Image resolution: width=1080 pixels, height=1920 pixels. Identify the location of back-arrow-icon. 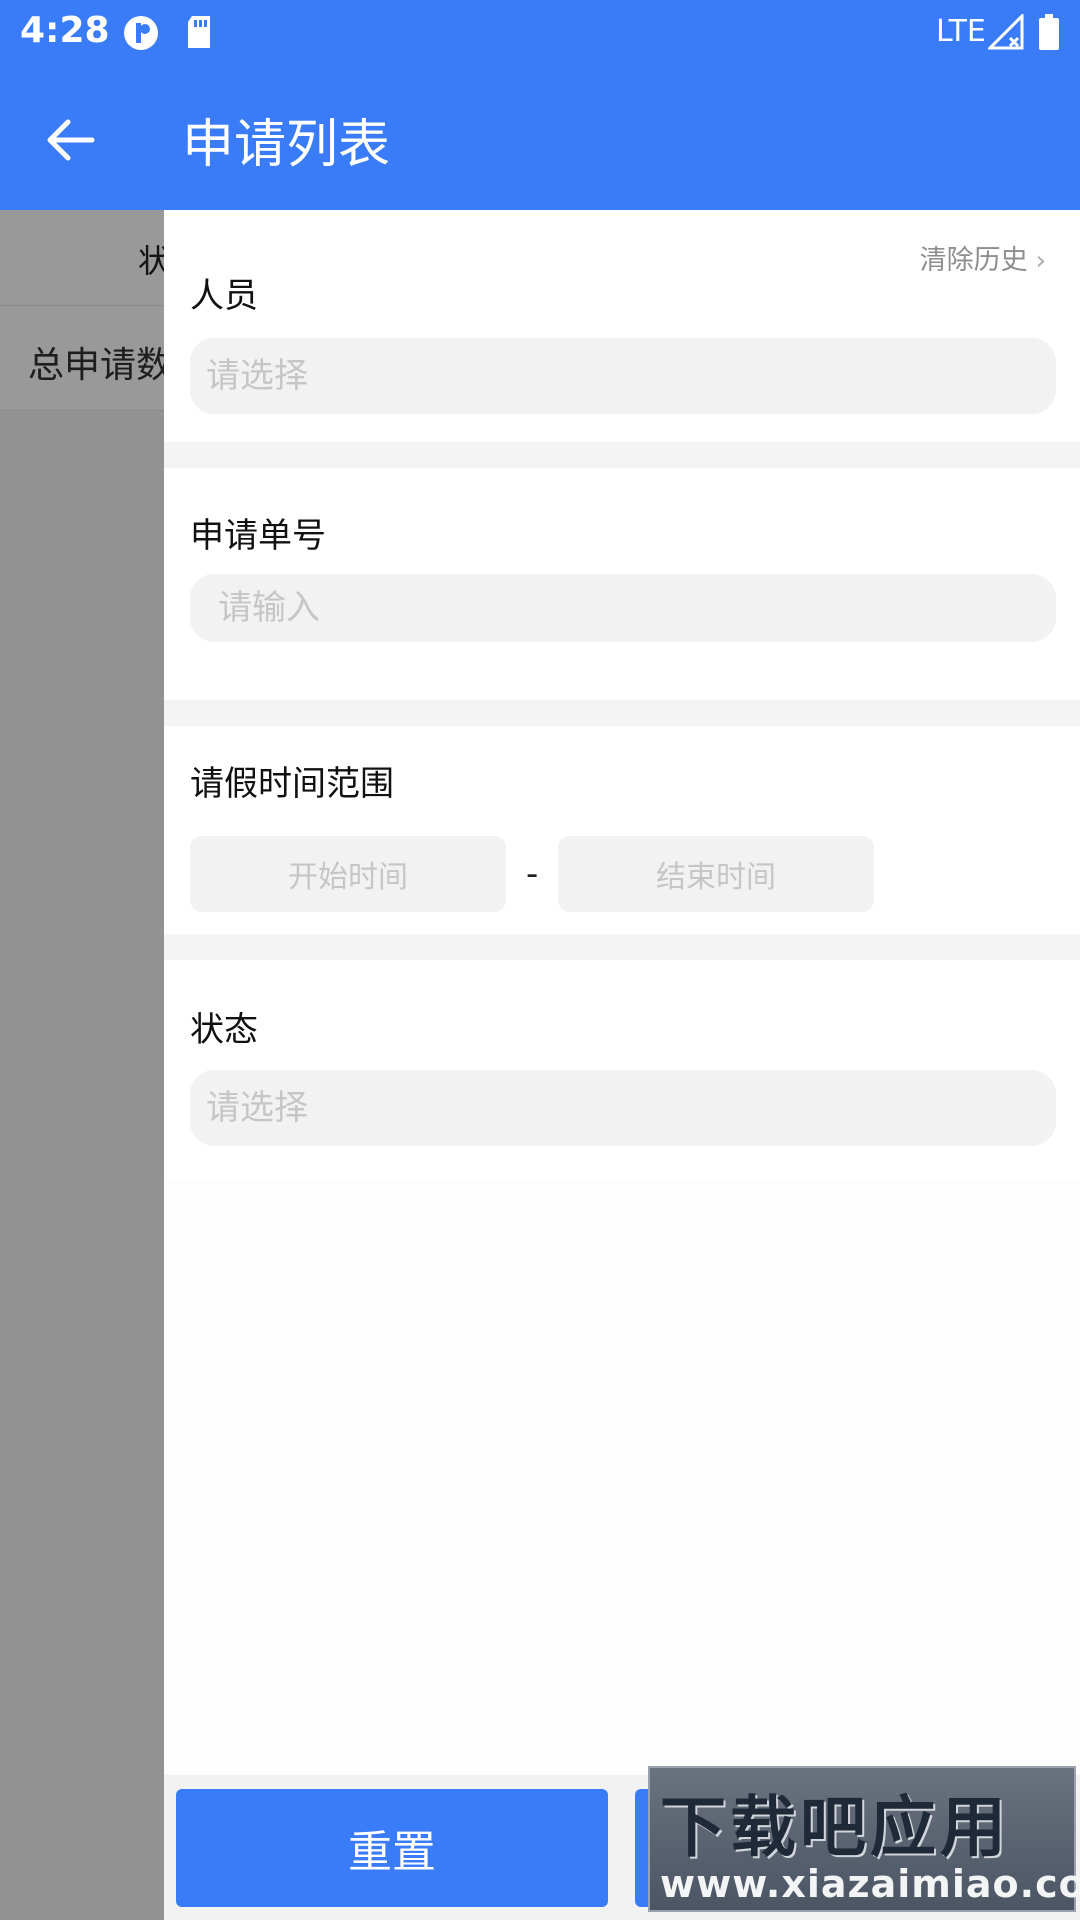
(70, 140).